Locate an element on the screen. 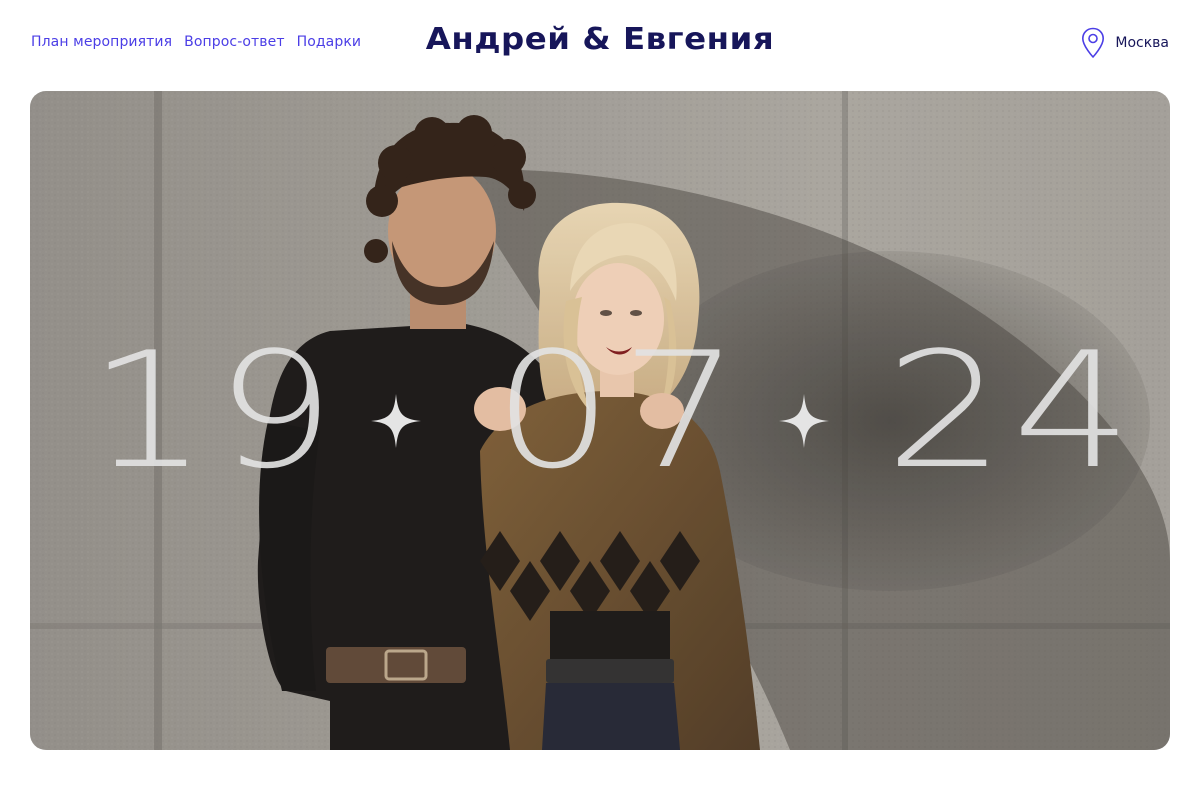 This screenshot has width=1200, height=799. location-link: Москва is located at coordinates (1125, 43).